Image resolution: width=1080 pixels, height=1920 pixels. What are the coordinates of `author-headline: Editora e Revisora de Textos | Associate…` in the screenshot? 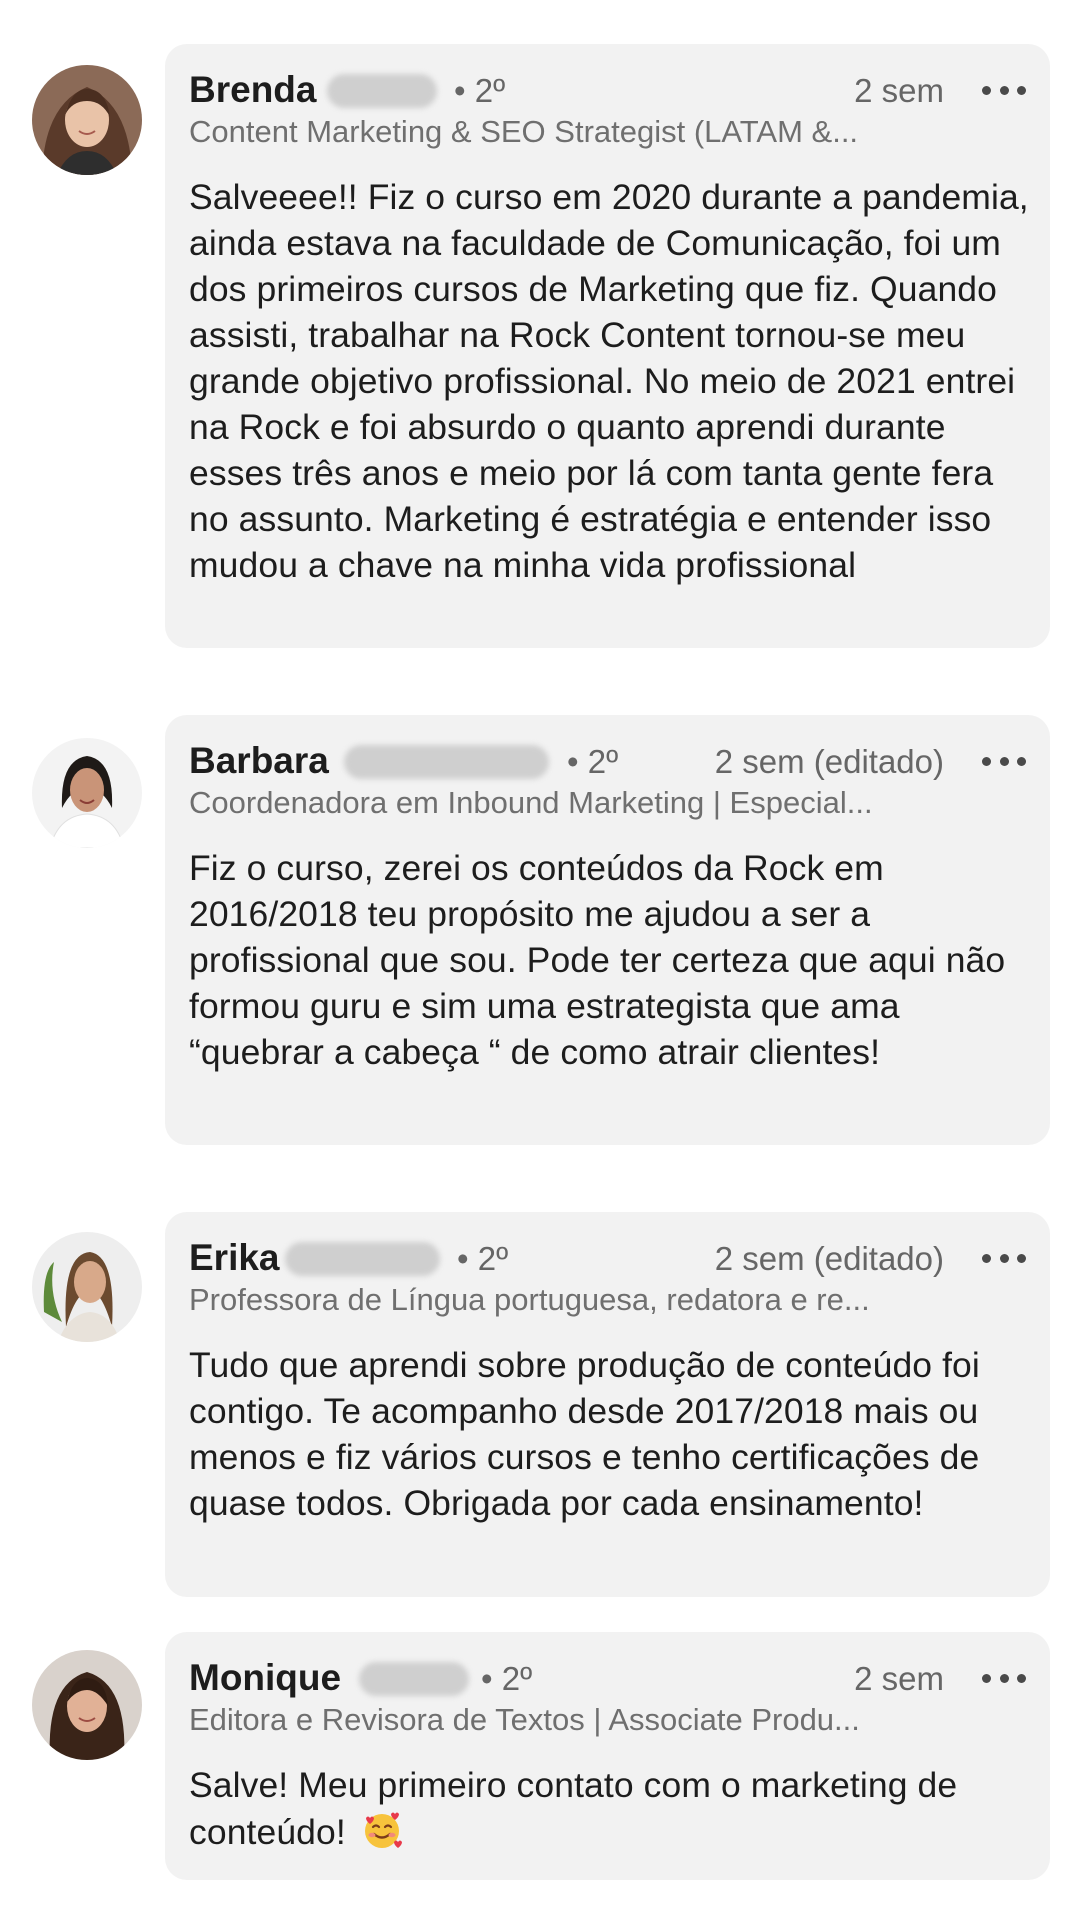 It's located at (524, 1719).